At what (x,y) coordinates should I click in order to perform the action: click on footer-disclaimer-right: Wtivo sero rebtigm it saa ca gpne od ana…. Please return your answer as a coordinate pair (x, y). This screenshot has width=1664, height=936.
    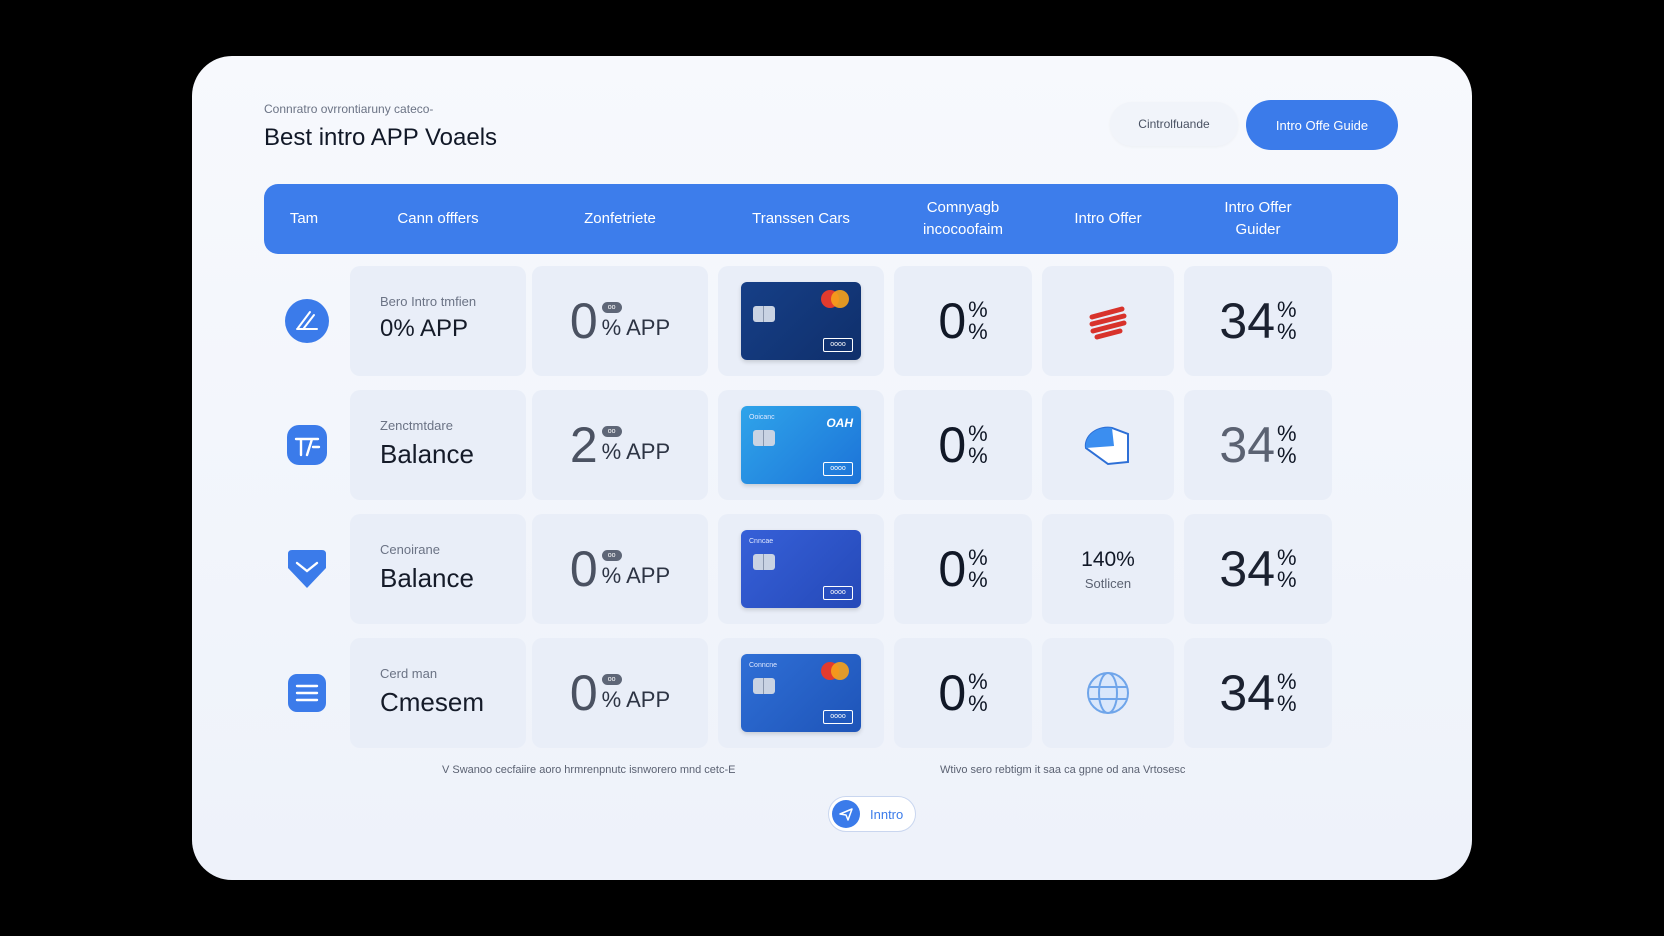
    Looking at the image, I should click on (1063, 770).